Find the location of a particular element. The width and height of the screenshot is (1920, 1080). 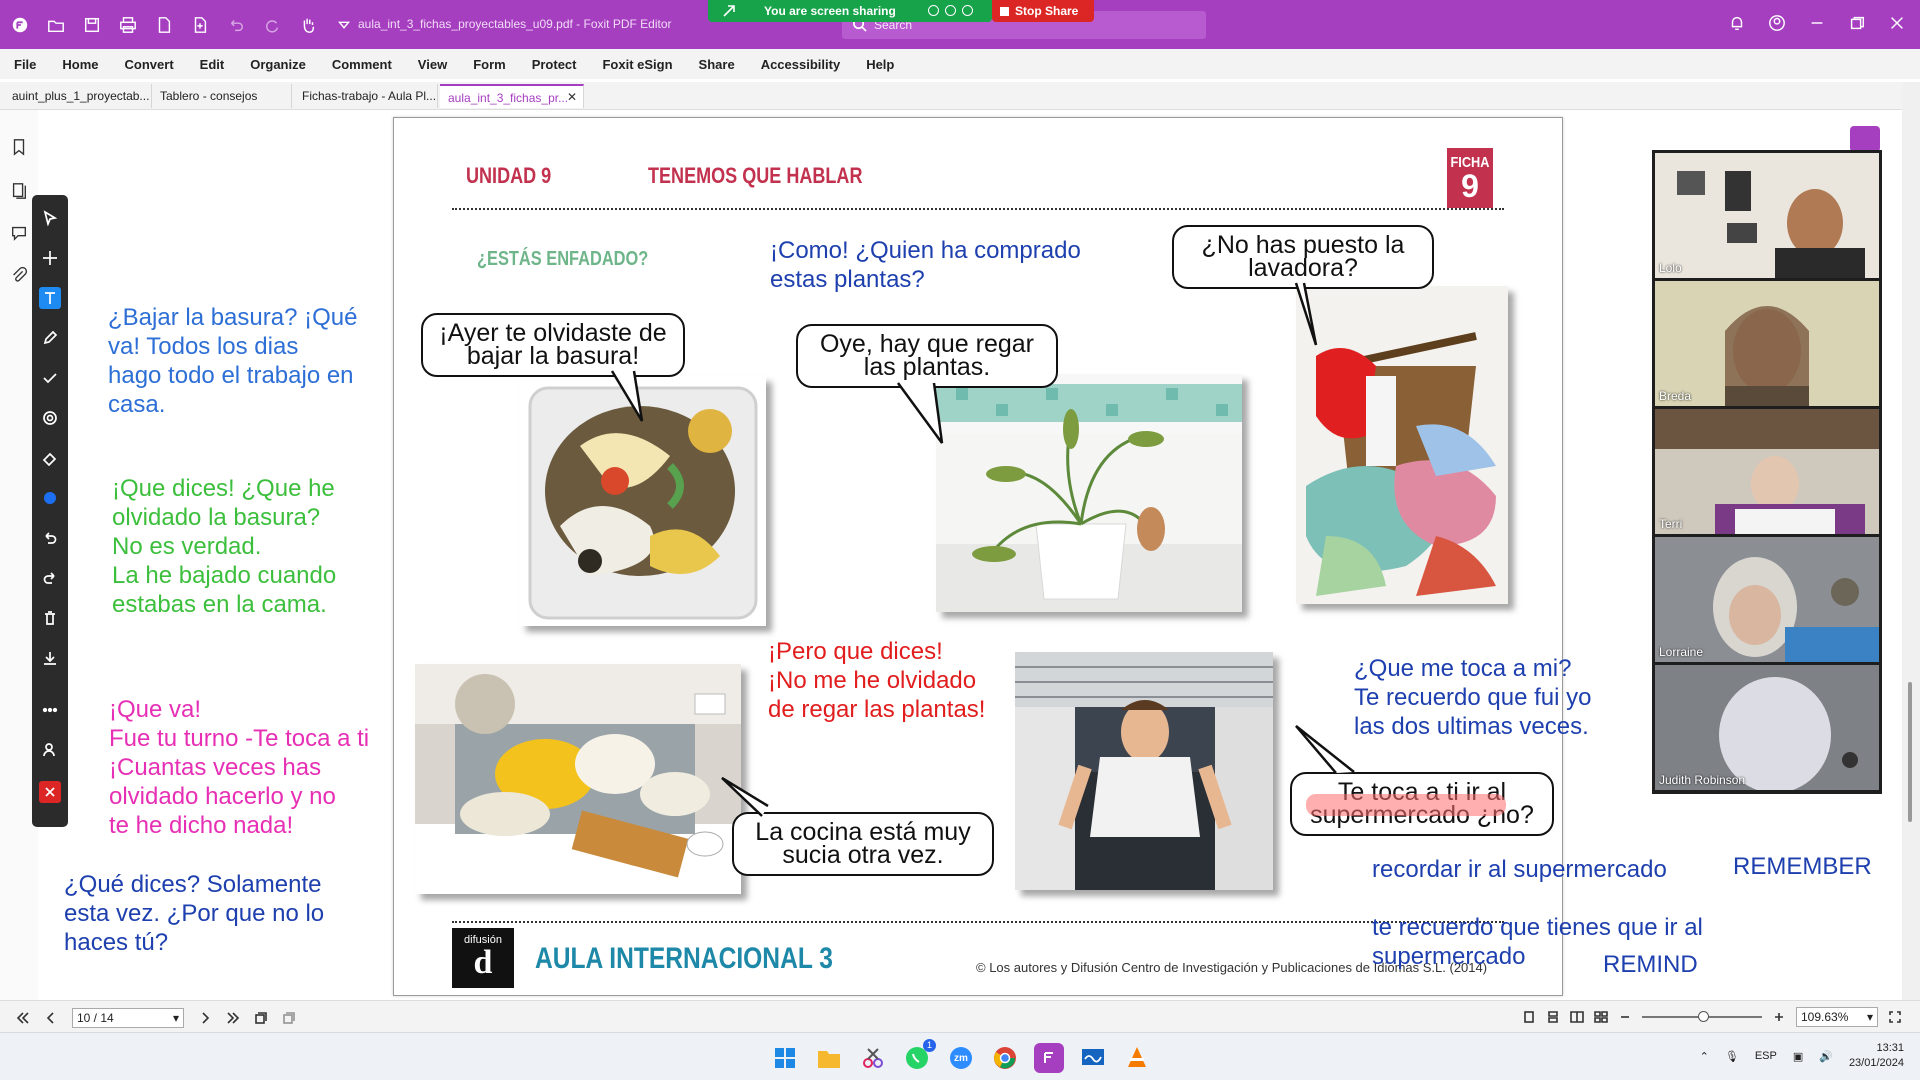

annotate-icon is located at coordinates (950, 10).